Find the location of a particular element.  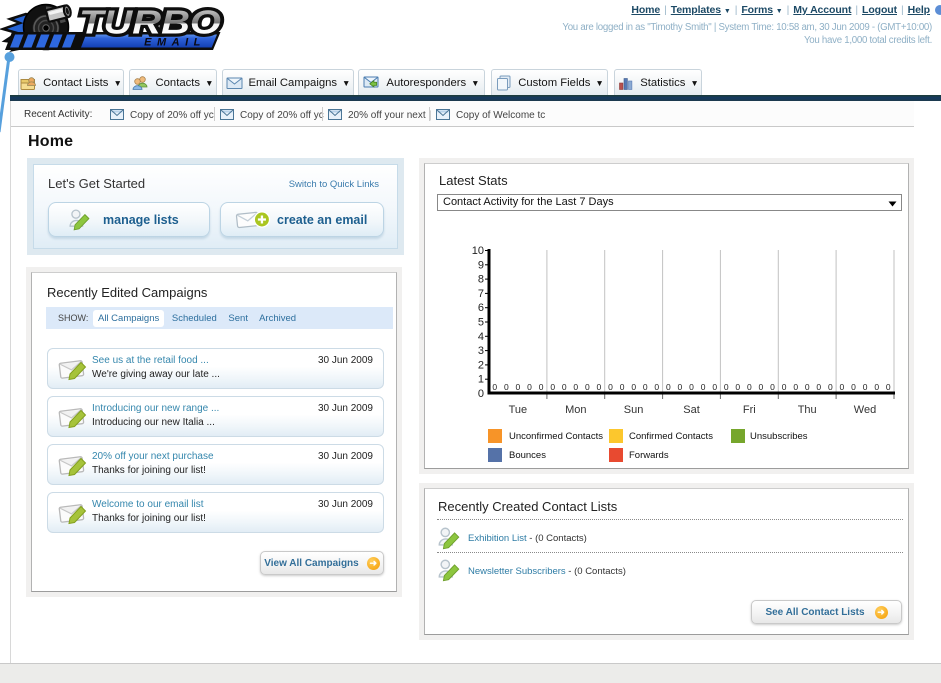

svg-text: 4 is located at coordinates (481, 337).